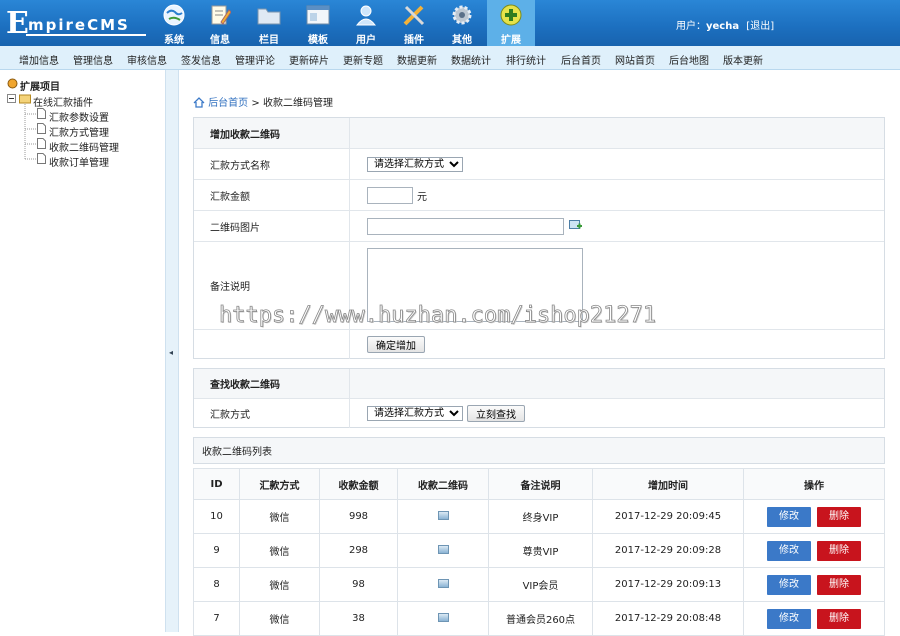  I want to click on menu-item: 版本更新, so click(743, 59).